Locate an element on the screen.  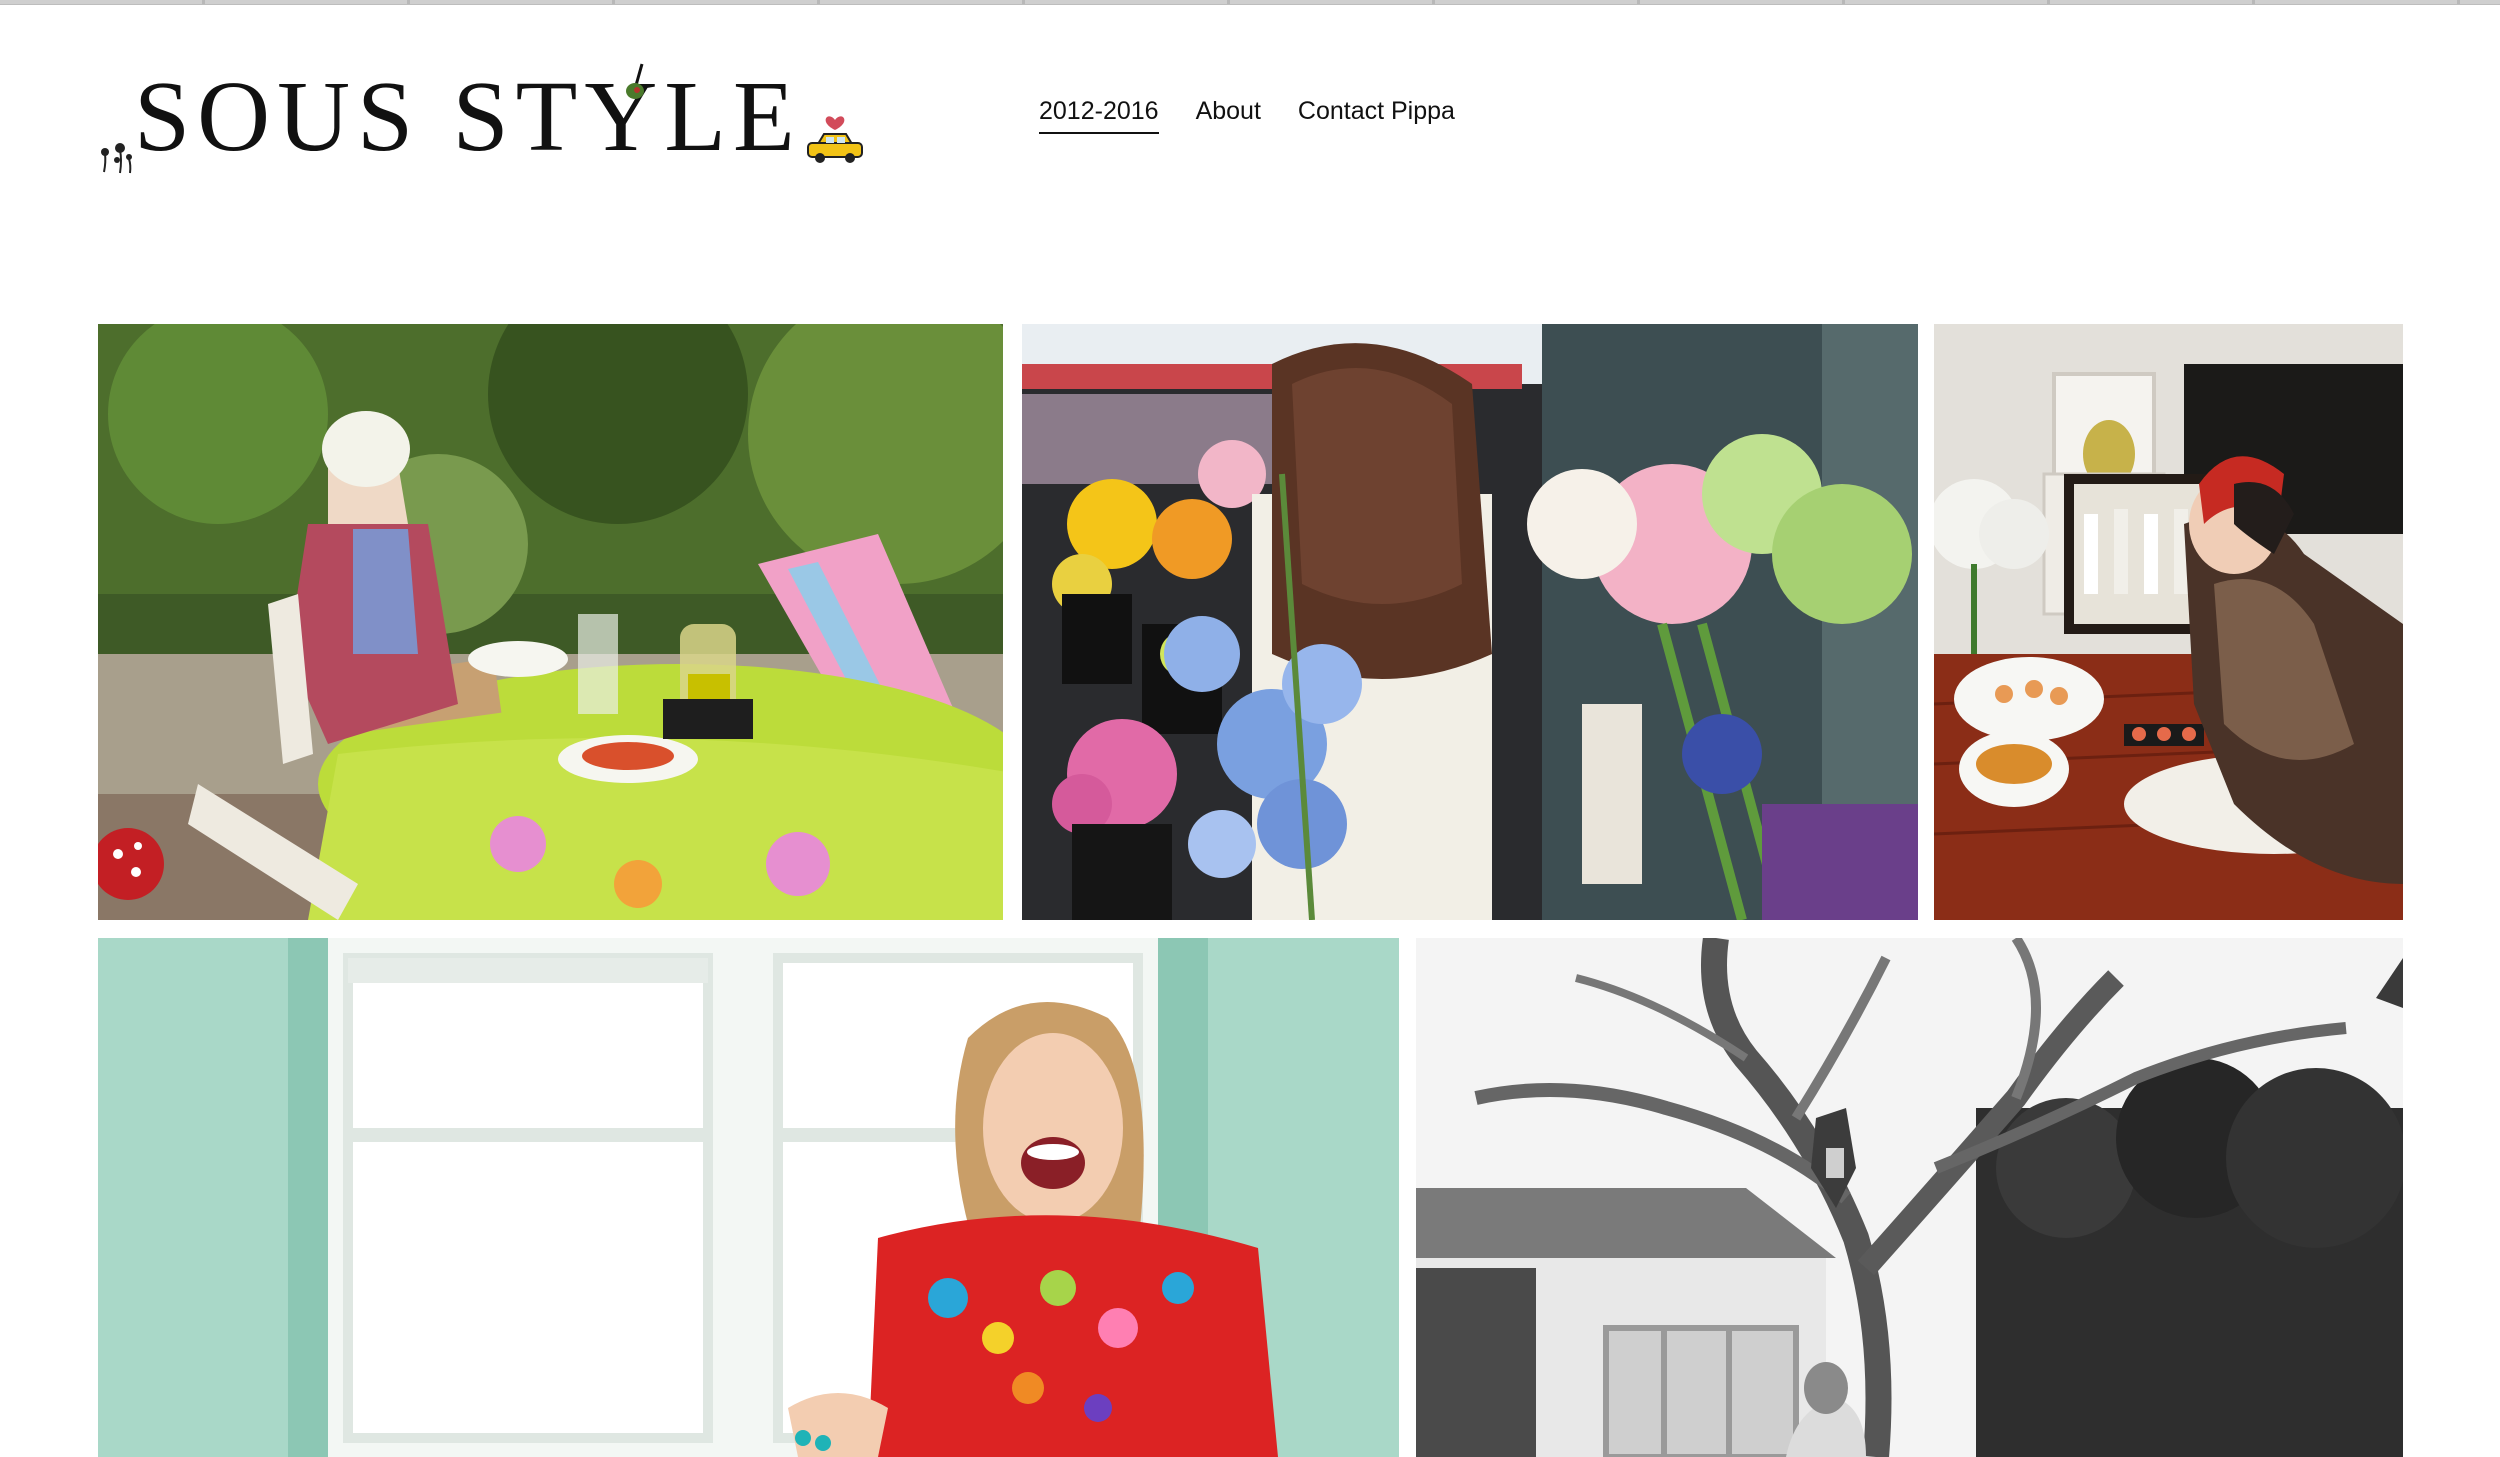
browser-top-edge is located at coordinates (1250, 2).